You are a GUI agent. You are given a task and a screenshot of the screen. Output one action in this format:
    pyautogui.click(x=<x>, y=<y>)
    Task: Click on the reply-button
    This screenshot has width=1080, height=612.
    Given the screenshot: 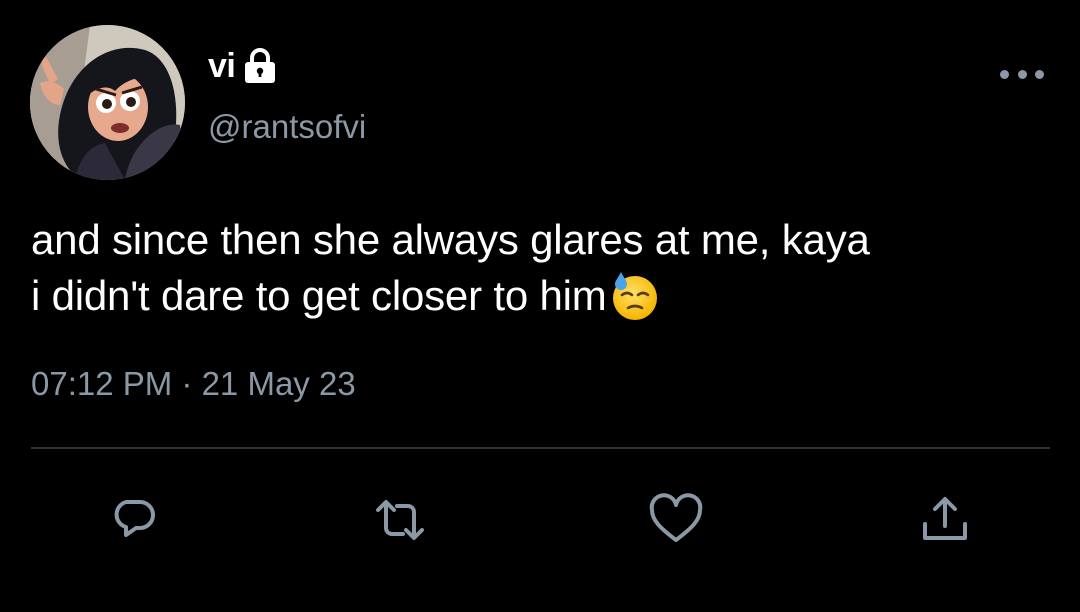 What is the action you would take?
    pyautogui.click(x=136, y=520)
    